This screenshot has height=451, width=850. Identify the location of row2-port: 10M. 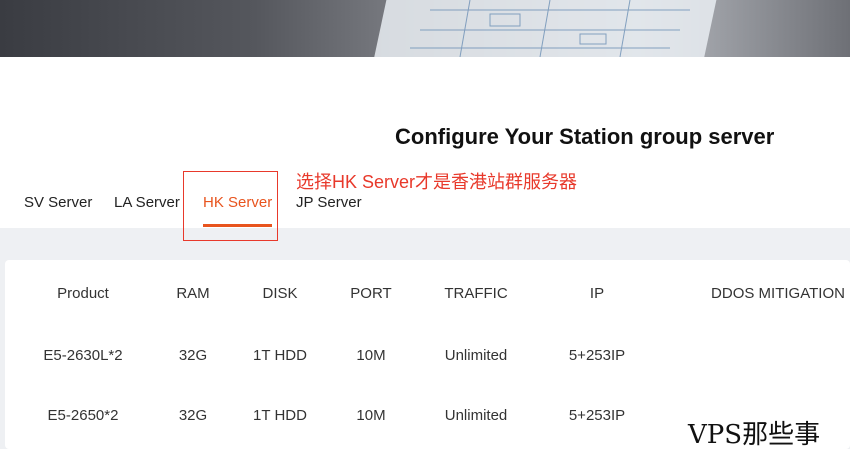
(371, 415).